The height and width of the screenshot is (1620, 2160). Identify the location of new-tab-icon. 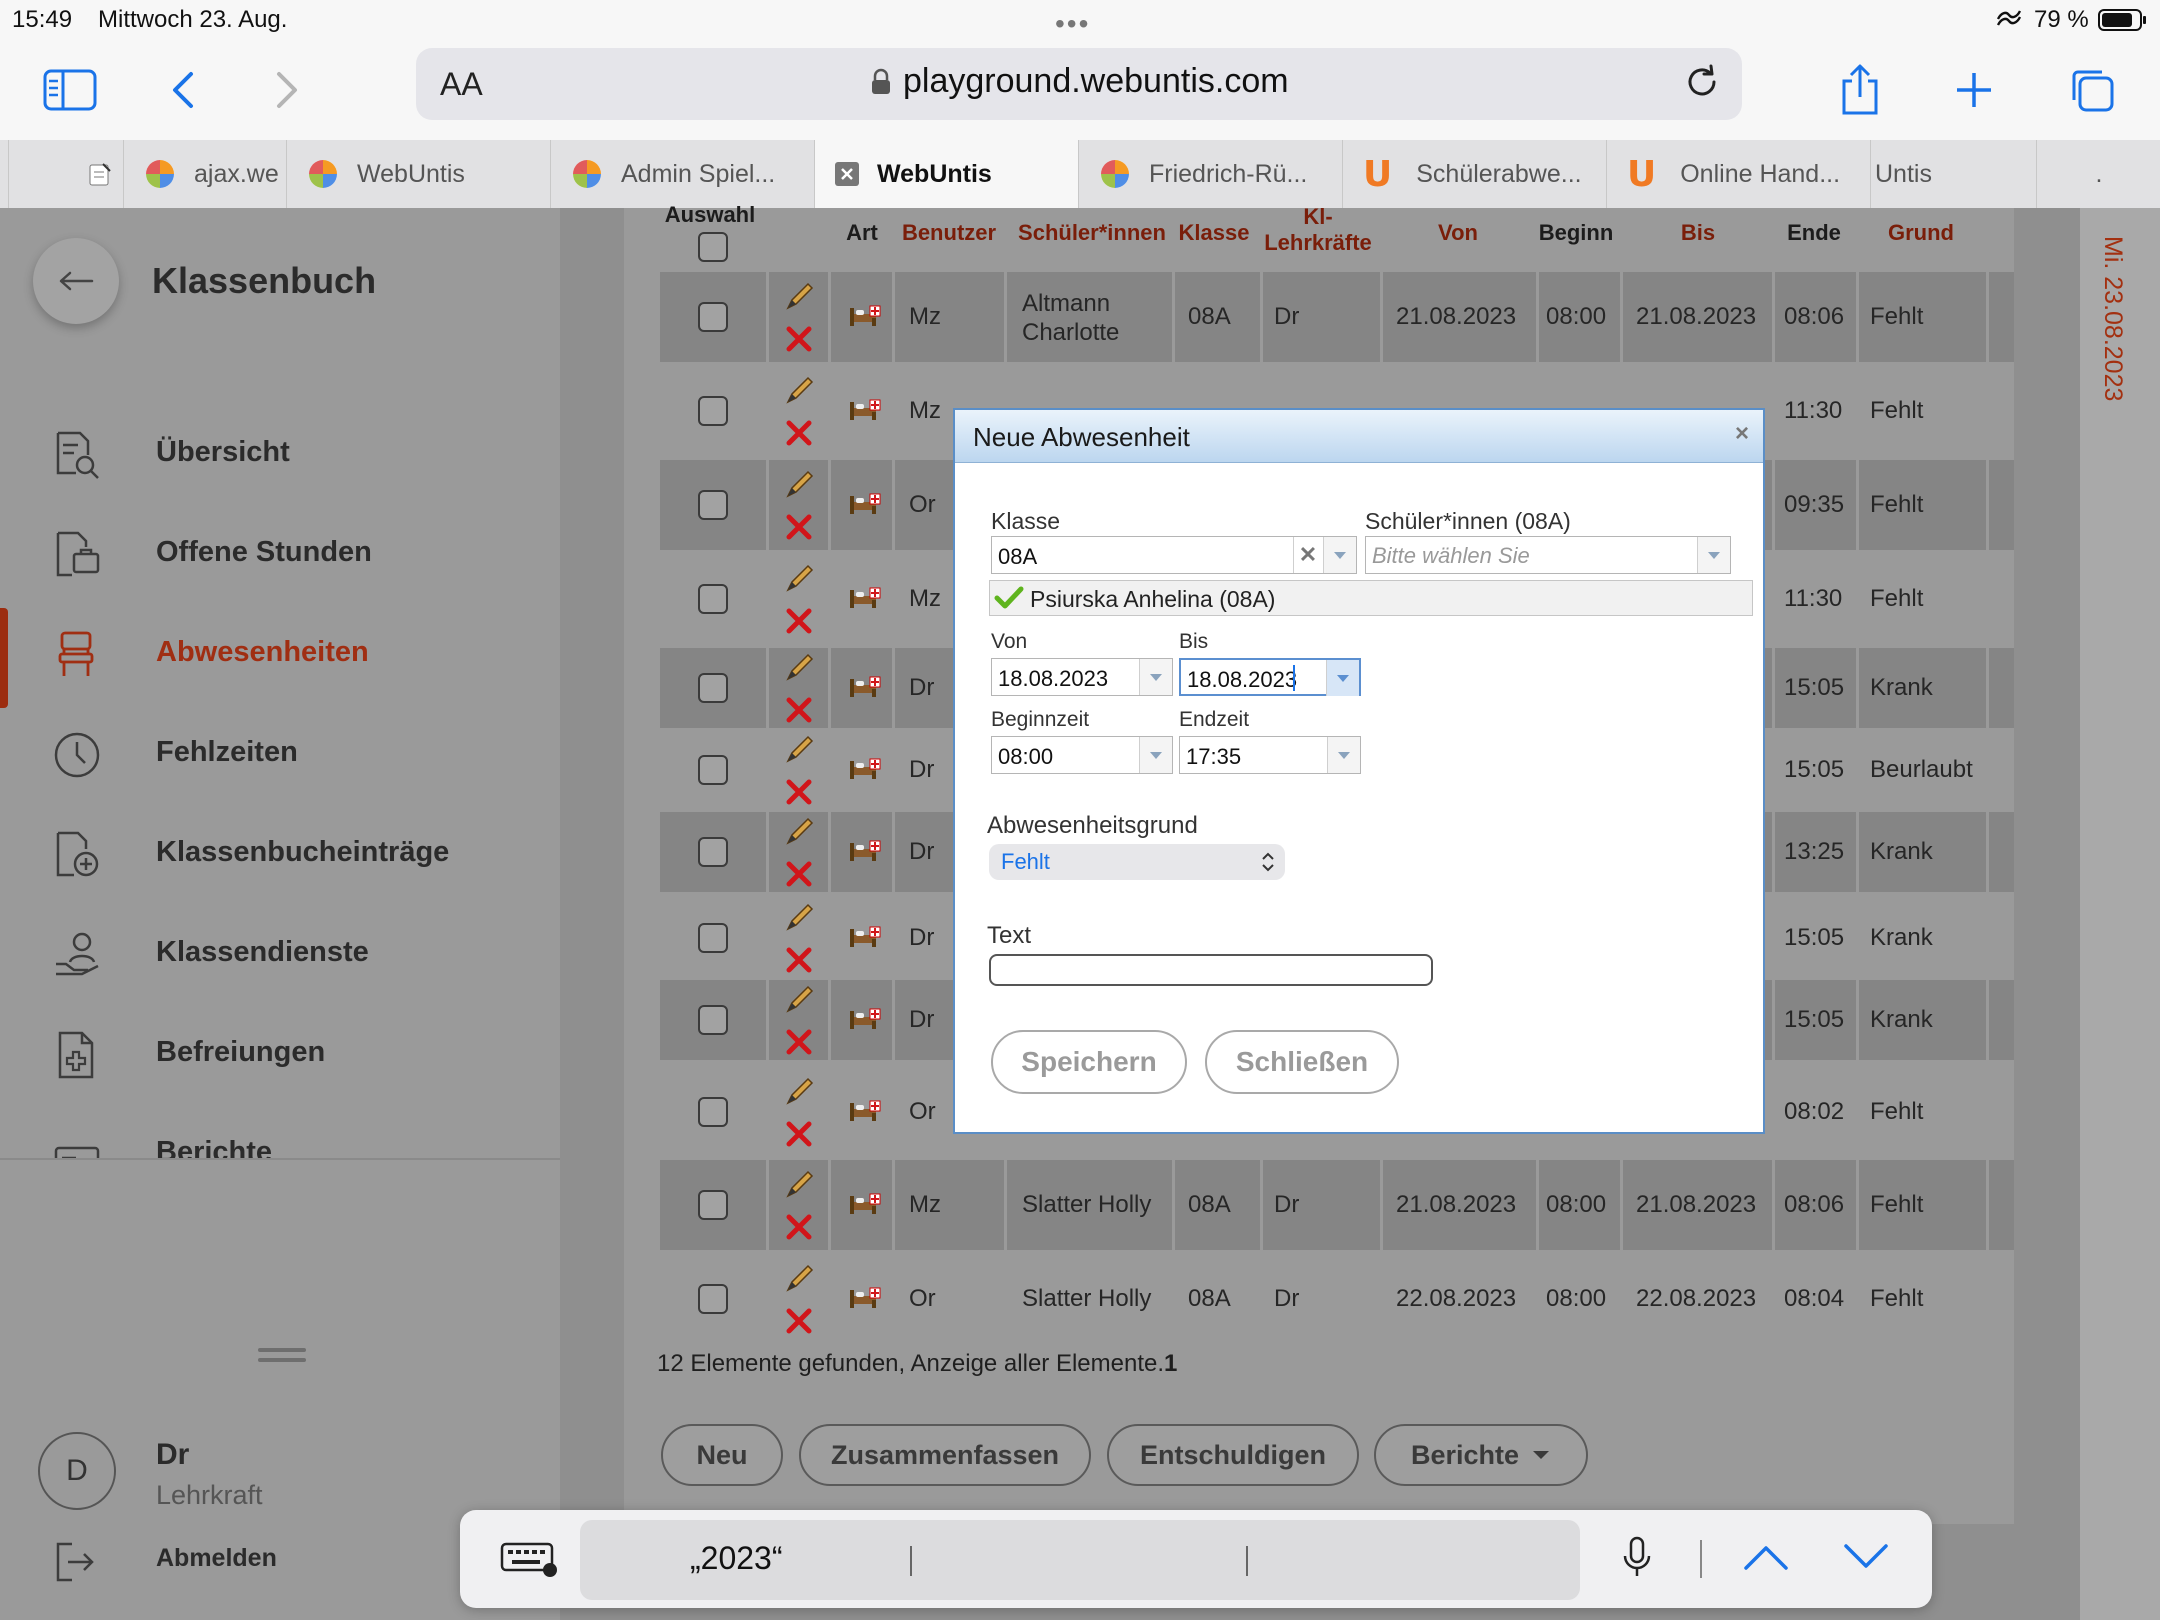
(1974, 90).